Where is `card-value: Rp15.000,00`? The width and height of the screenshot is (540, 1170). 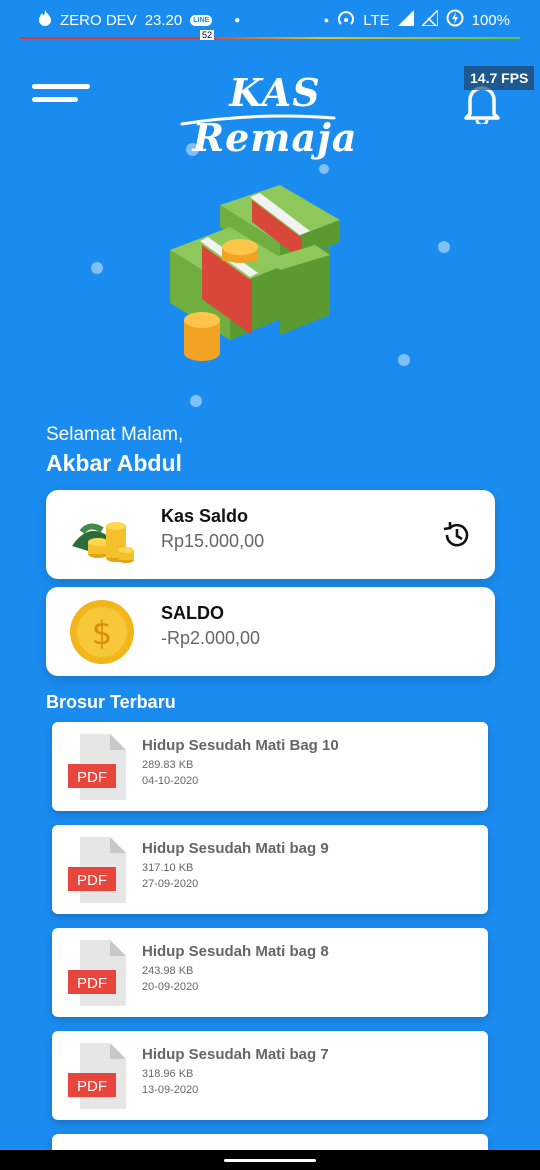
card-value: Rp15.000,00 is located at coordinates (213, 541).